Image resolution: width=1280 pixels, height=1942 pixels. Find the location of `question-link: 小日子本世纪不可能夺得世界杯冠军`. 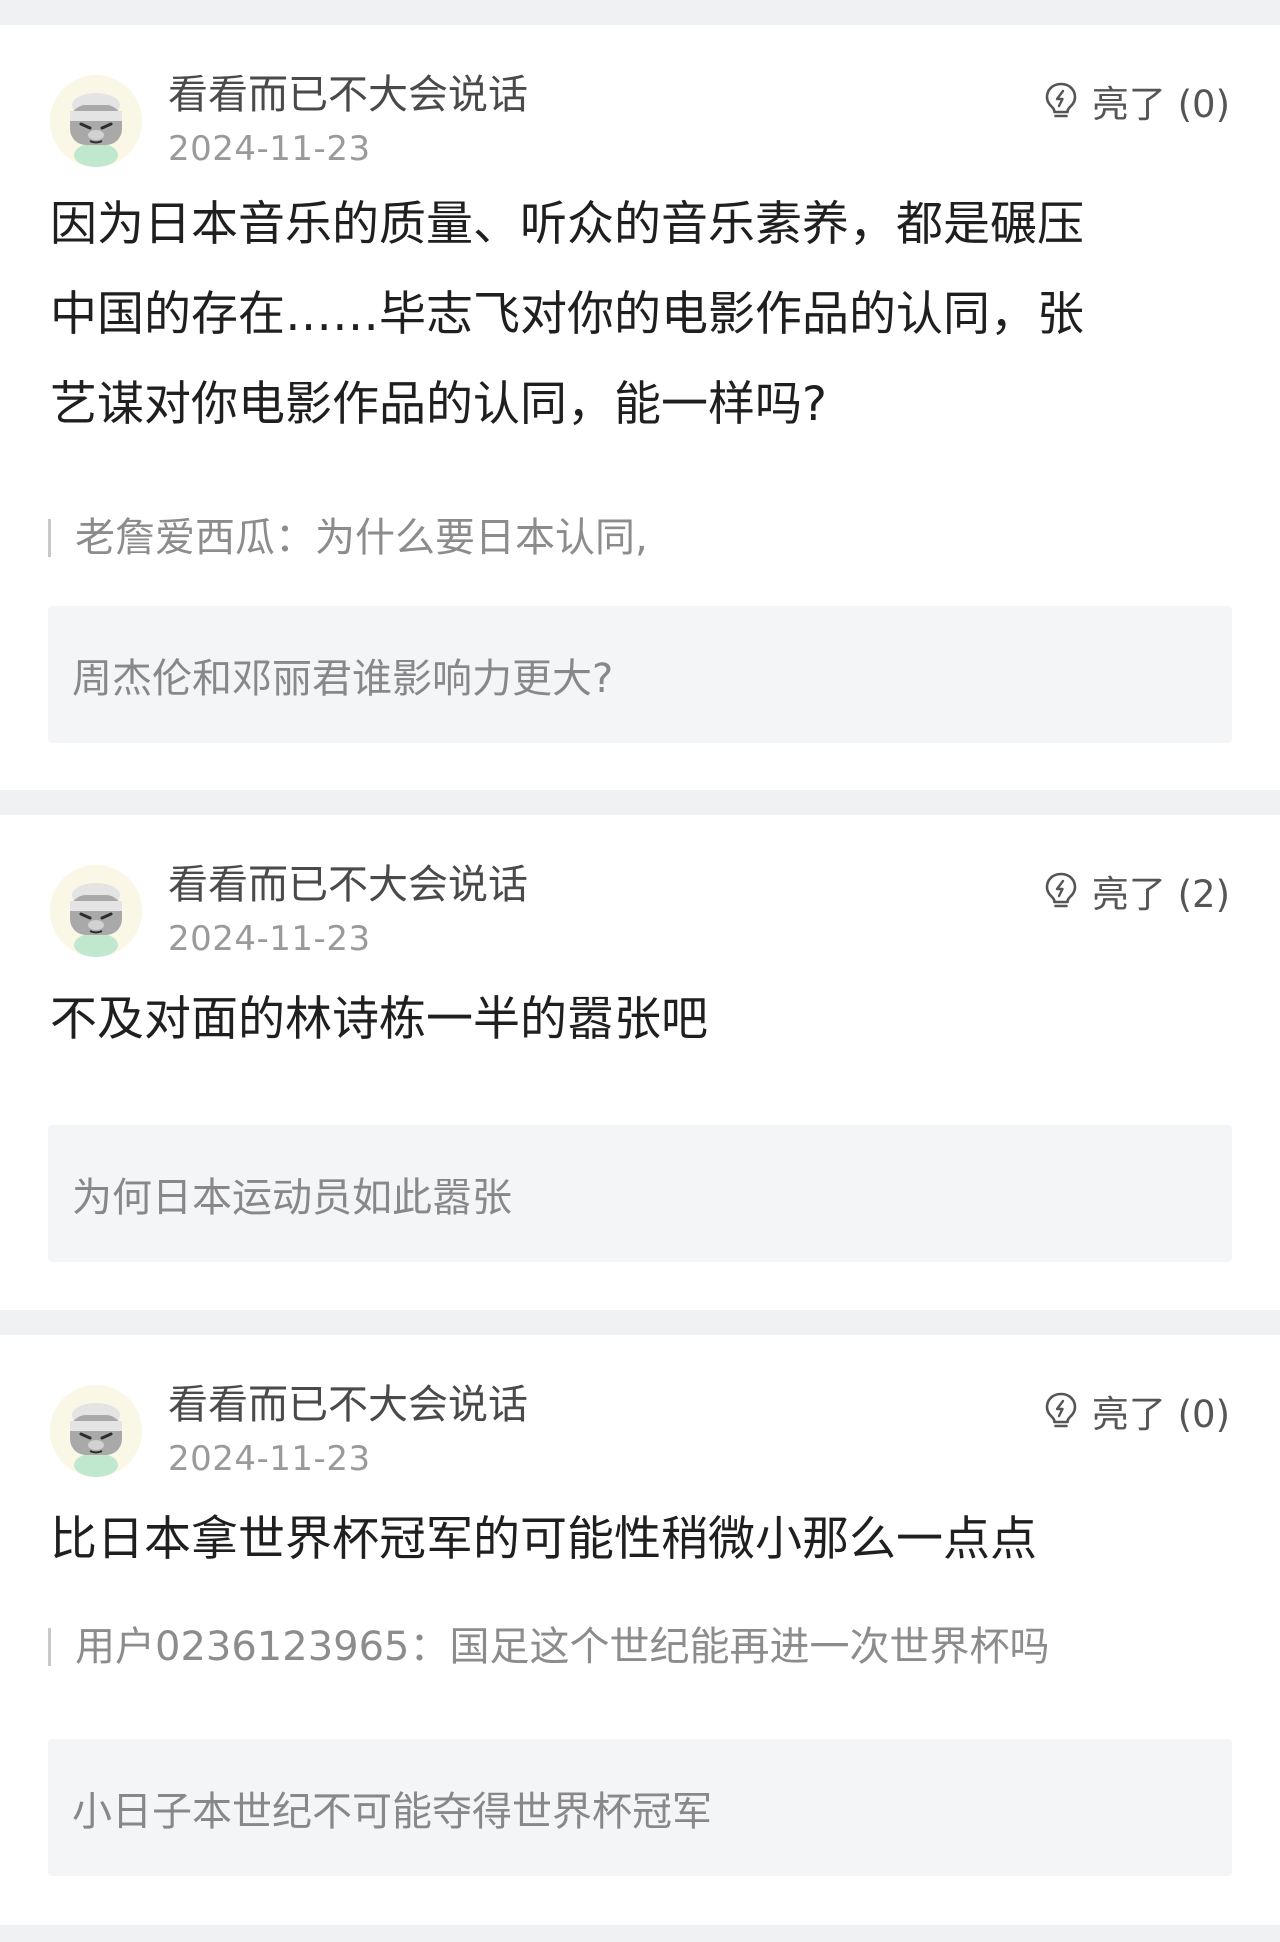

question-link: 小日子本世纪不可能夺得世界杯冠军 is located at coordinates (640, 1807).